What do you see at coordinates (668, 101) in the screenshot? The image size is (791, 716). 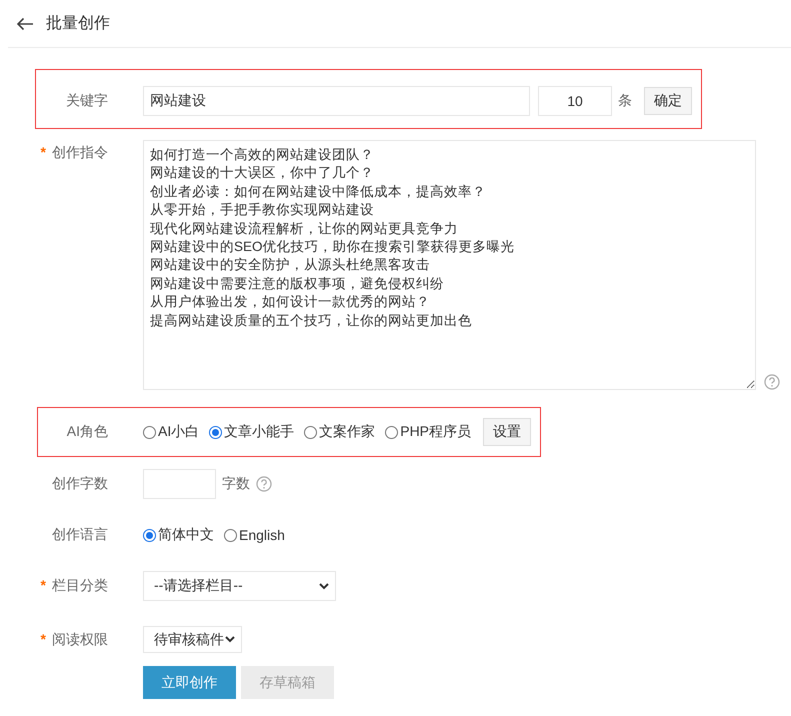 I see `confirm-button: 确定` at bounding box center [668, 101].